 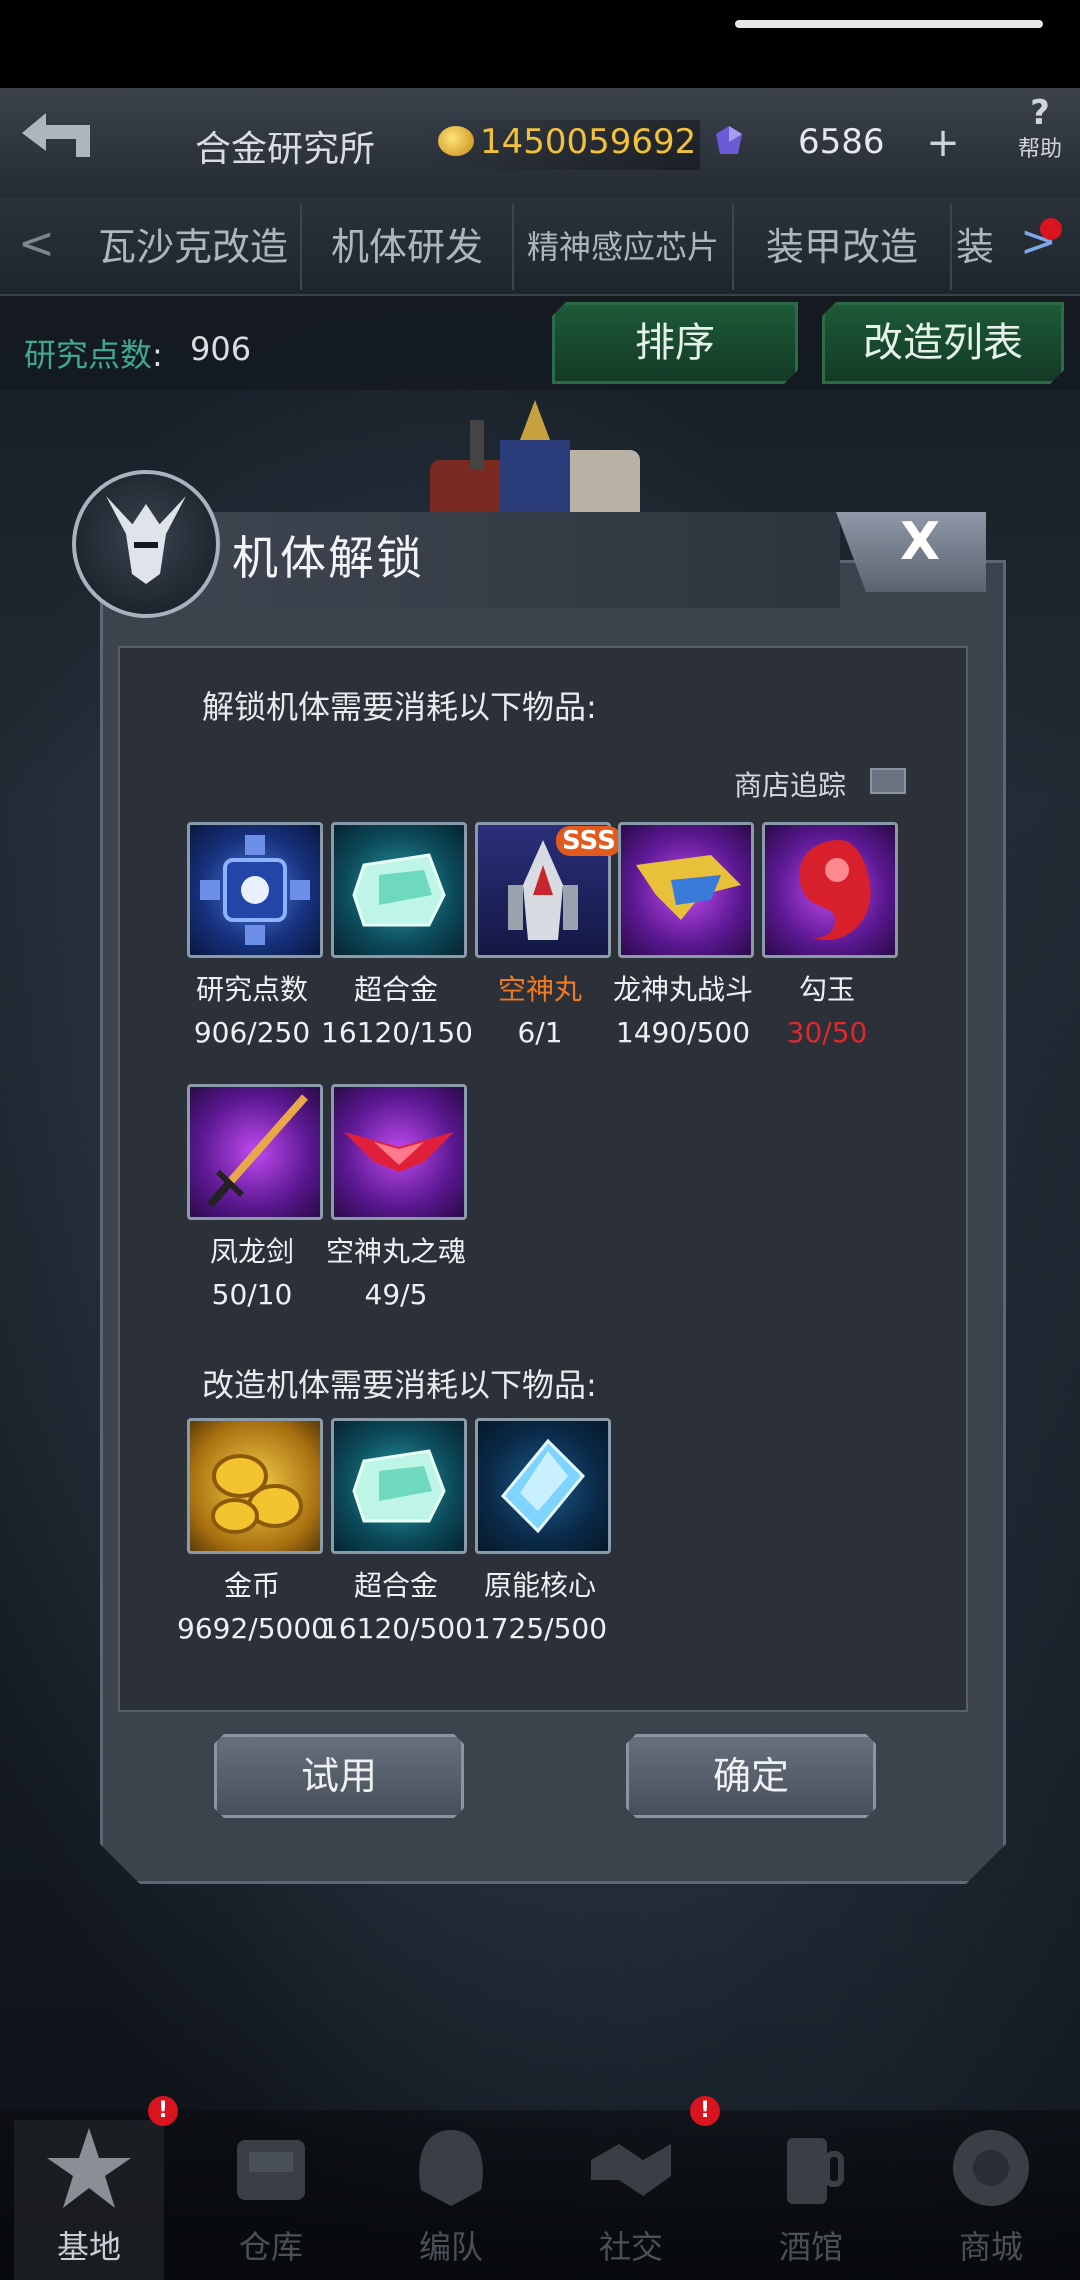 I want to click on status-bar, so click(x=540, y=44).